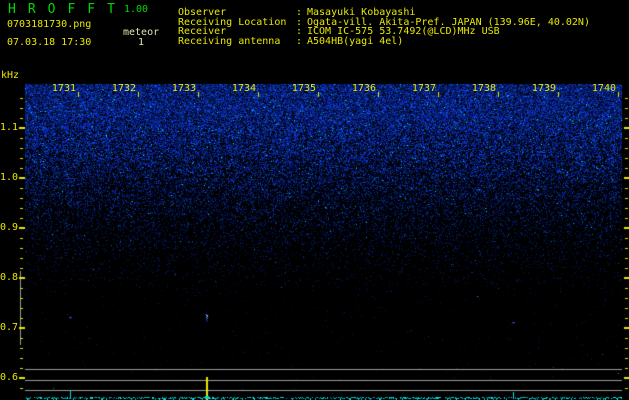 This screenshot has height=400, width=629. I want to click on time-tick-label: 1740, so click(603, 88).